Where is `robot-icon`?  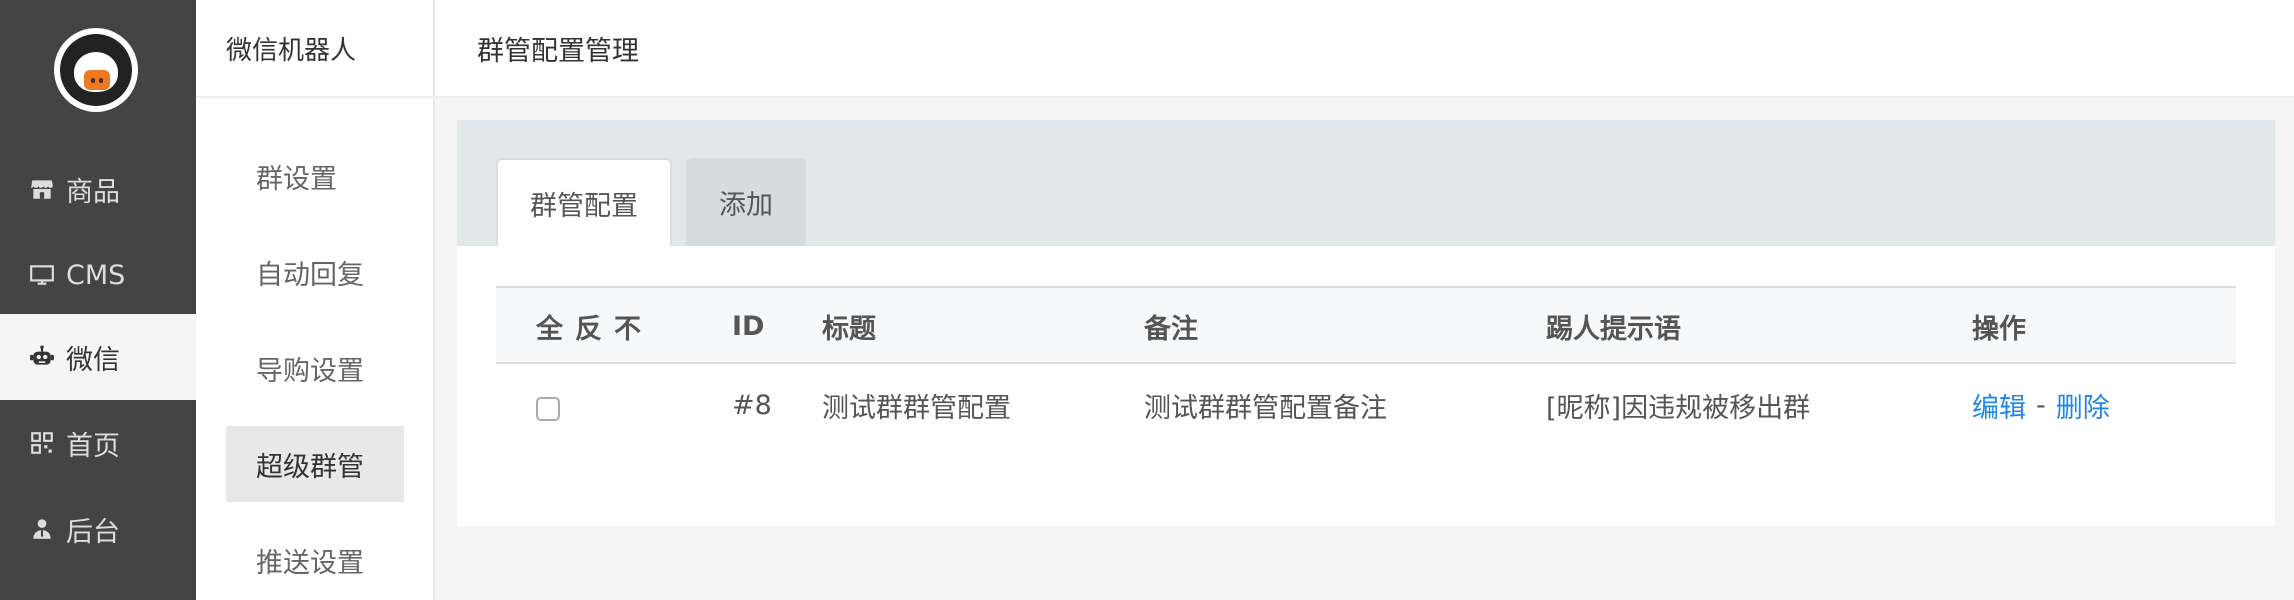
robot-icon is located at coordinates (42, 357).